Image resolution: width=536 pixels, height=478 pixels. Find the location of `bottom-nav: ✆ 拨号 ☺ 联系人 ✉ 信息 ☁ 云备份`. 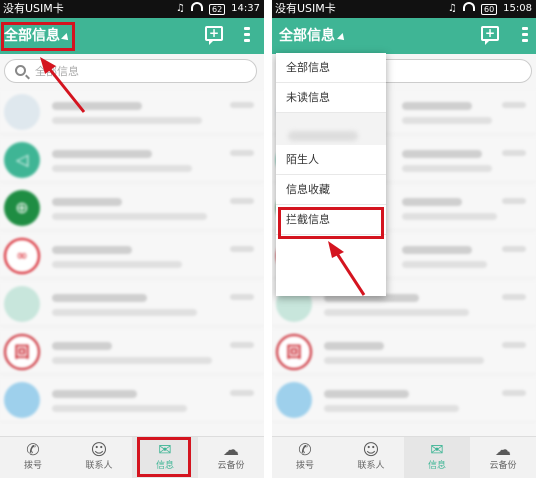

bottom-nav: ✆ 拨号 ☺ 联系人 ✉ 信息 ☁ 云备份 is located at coordinates (404, 457).